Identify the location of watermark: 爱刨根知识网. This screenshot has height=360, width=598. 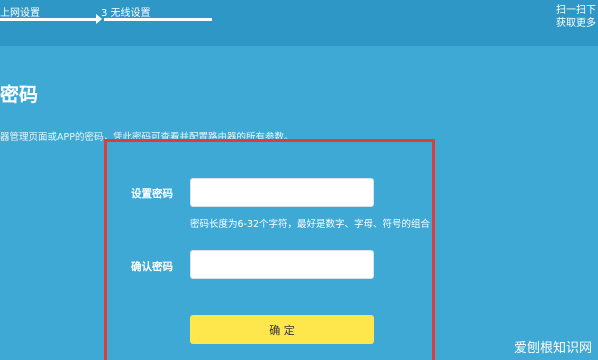
(552, 348).